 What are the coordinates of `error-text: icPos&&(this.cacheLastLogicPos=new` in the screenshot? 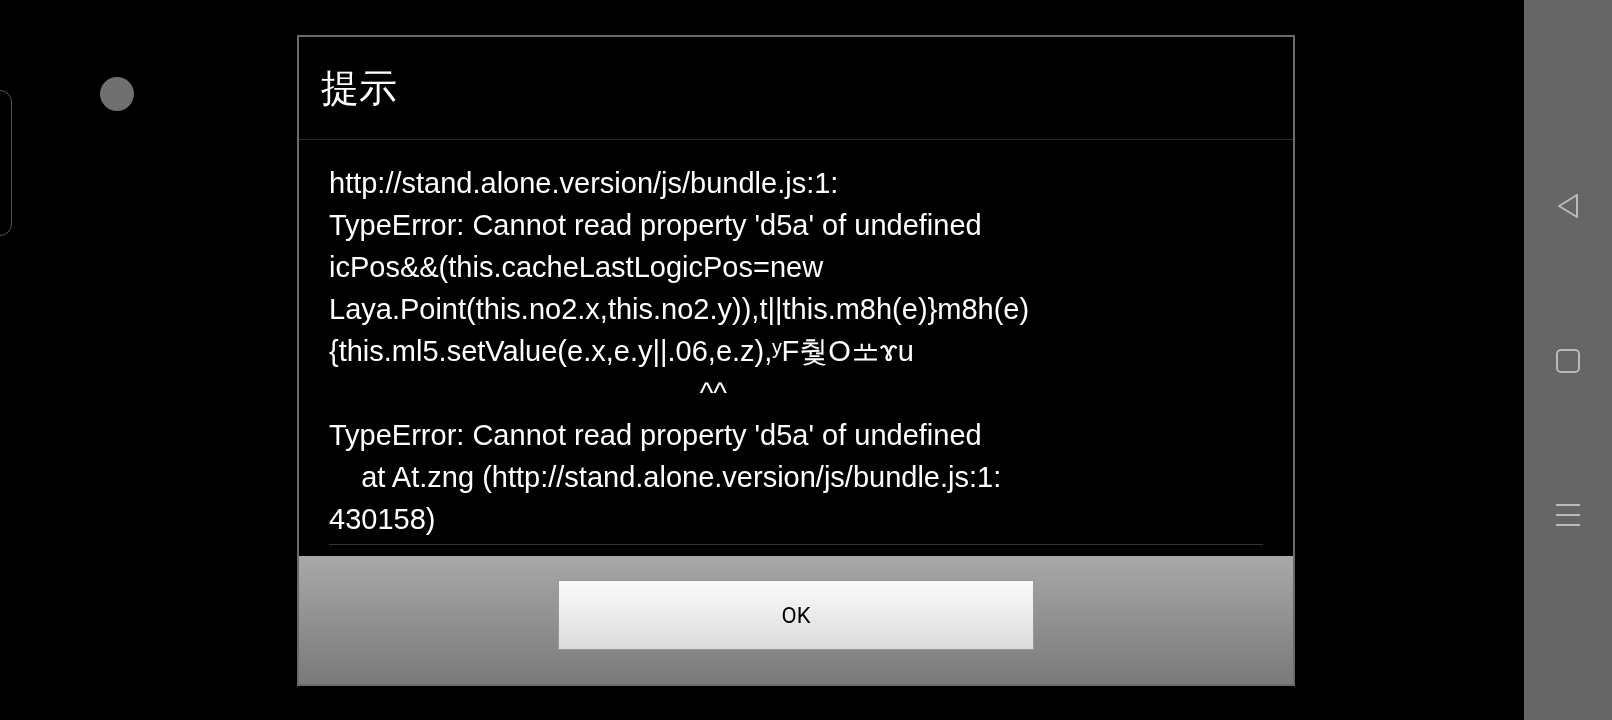 It's located at (577, 267).